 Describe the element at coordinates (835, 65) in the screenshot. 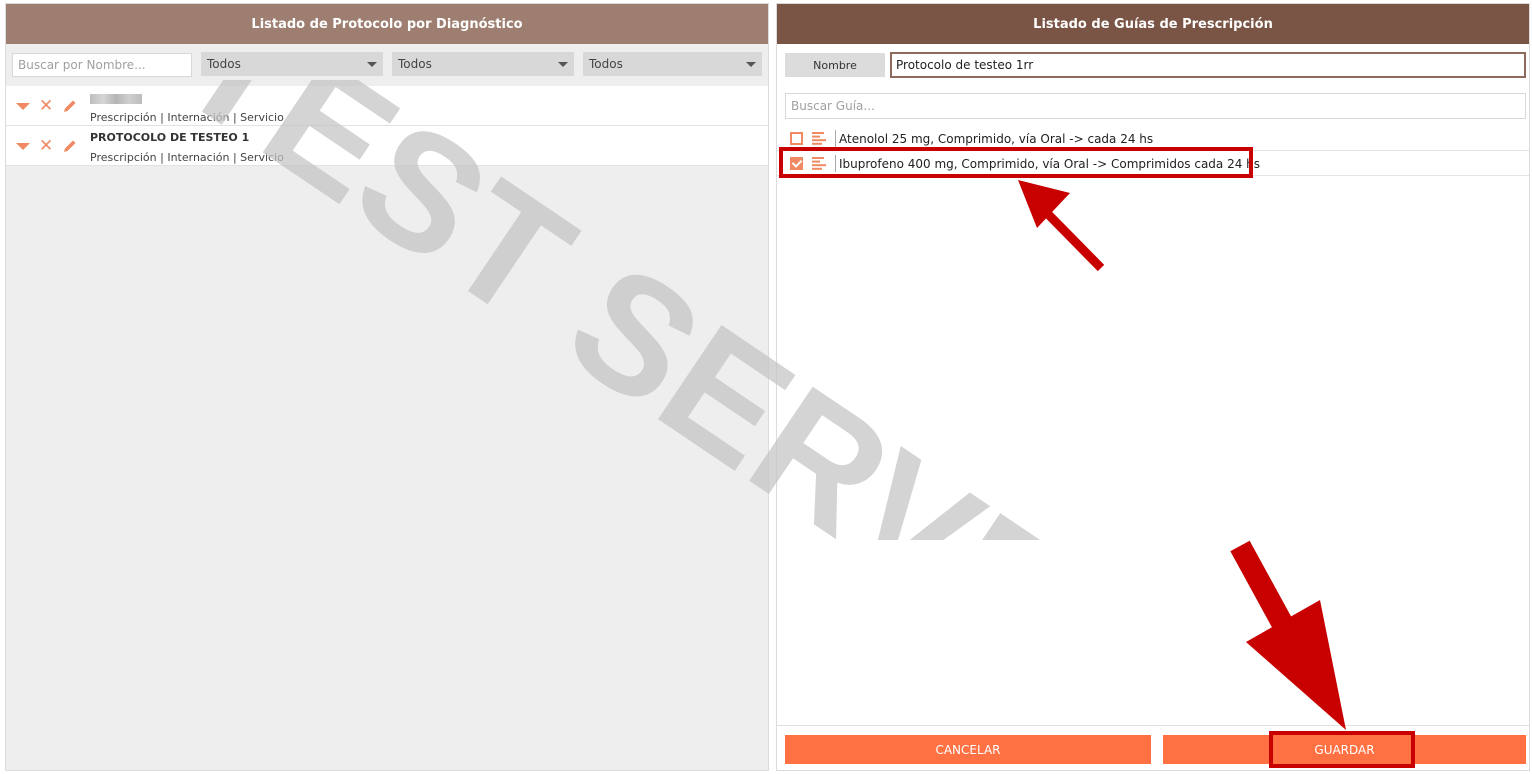

I see `name-label: Nombre` at that location.